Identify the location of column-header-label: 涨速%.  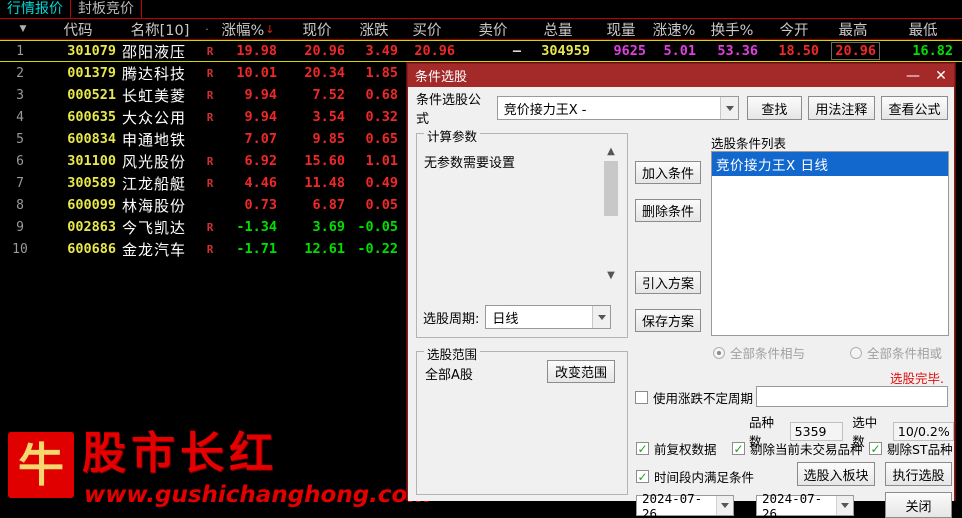
(674, 30).